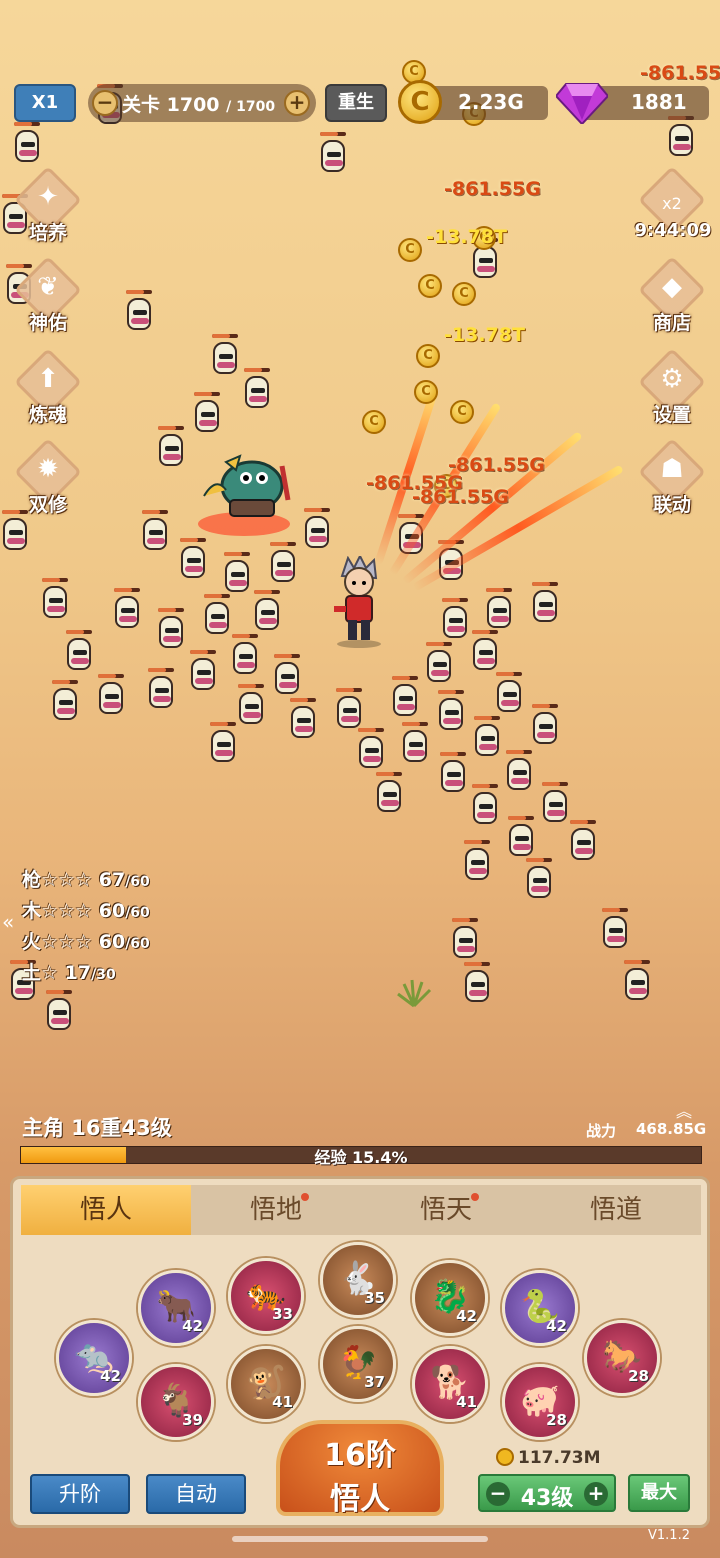  Describe the element at coordinates (282, 1314) in the screenshot. I see `zodiac-level: 33` at that location.